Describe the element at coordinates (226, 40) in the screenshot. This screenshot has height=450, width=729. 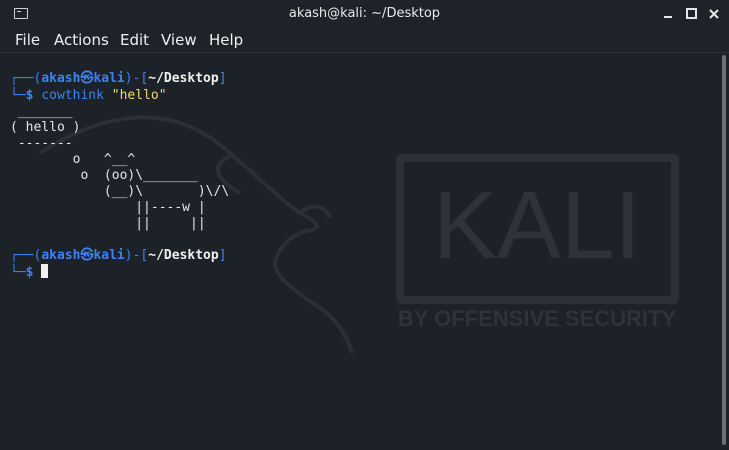
I see `menu-help: Help` at that location.